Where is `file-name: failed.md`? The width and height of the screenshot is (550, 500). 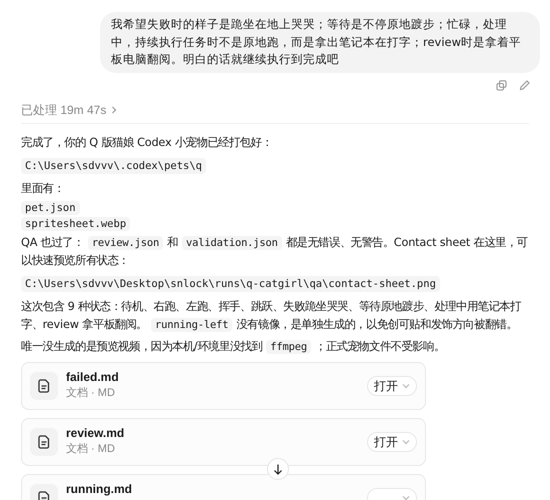
file-name: failed.md is located at coordinates (92, 376).